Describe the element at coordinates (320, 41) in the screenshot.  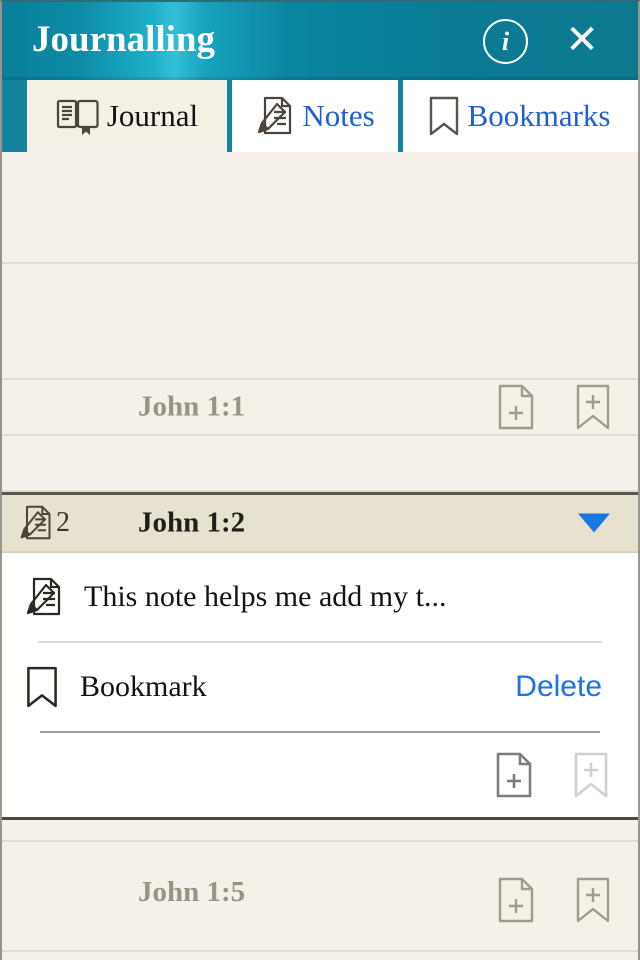
I see `title-bar: Journalling i ✕` at that location.